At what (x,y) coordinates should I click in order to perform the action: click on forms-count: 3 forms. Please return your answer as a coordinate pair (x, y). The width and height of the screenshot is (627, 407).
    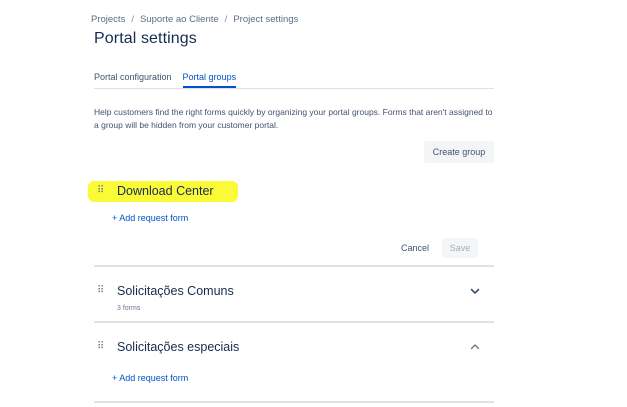
    Looking at the image, I should click on (129, 308).